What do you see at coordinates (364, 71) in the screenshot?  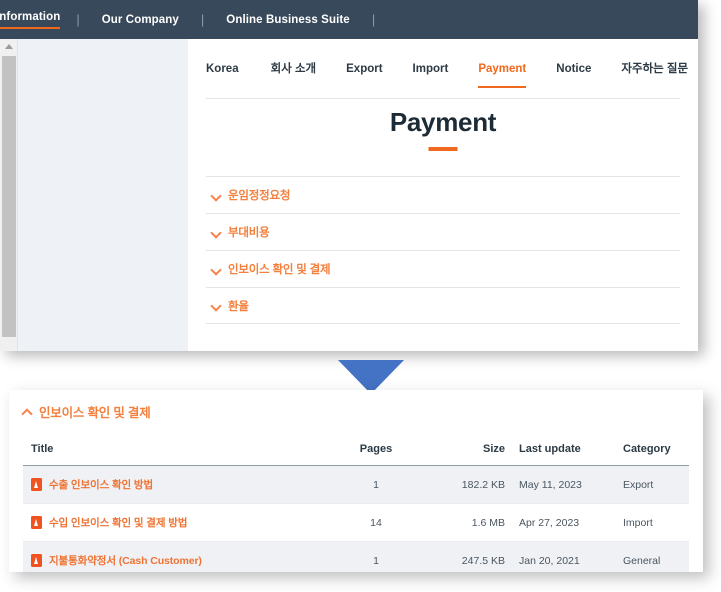 I see `tab-export: Export` at bounding box center [364, 71].